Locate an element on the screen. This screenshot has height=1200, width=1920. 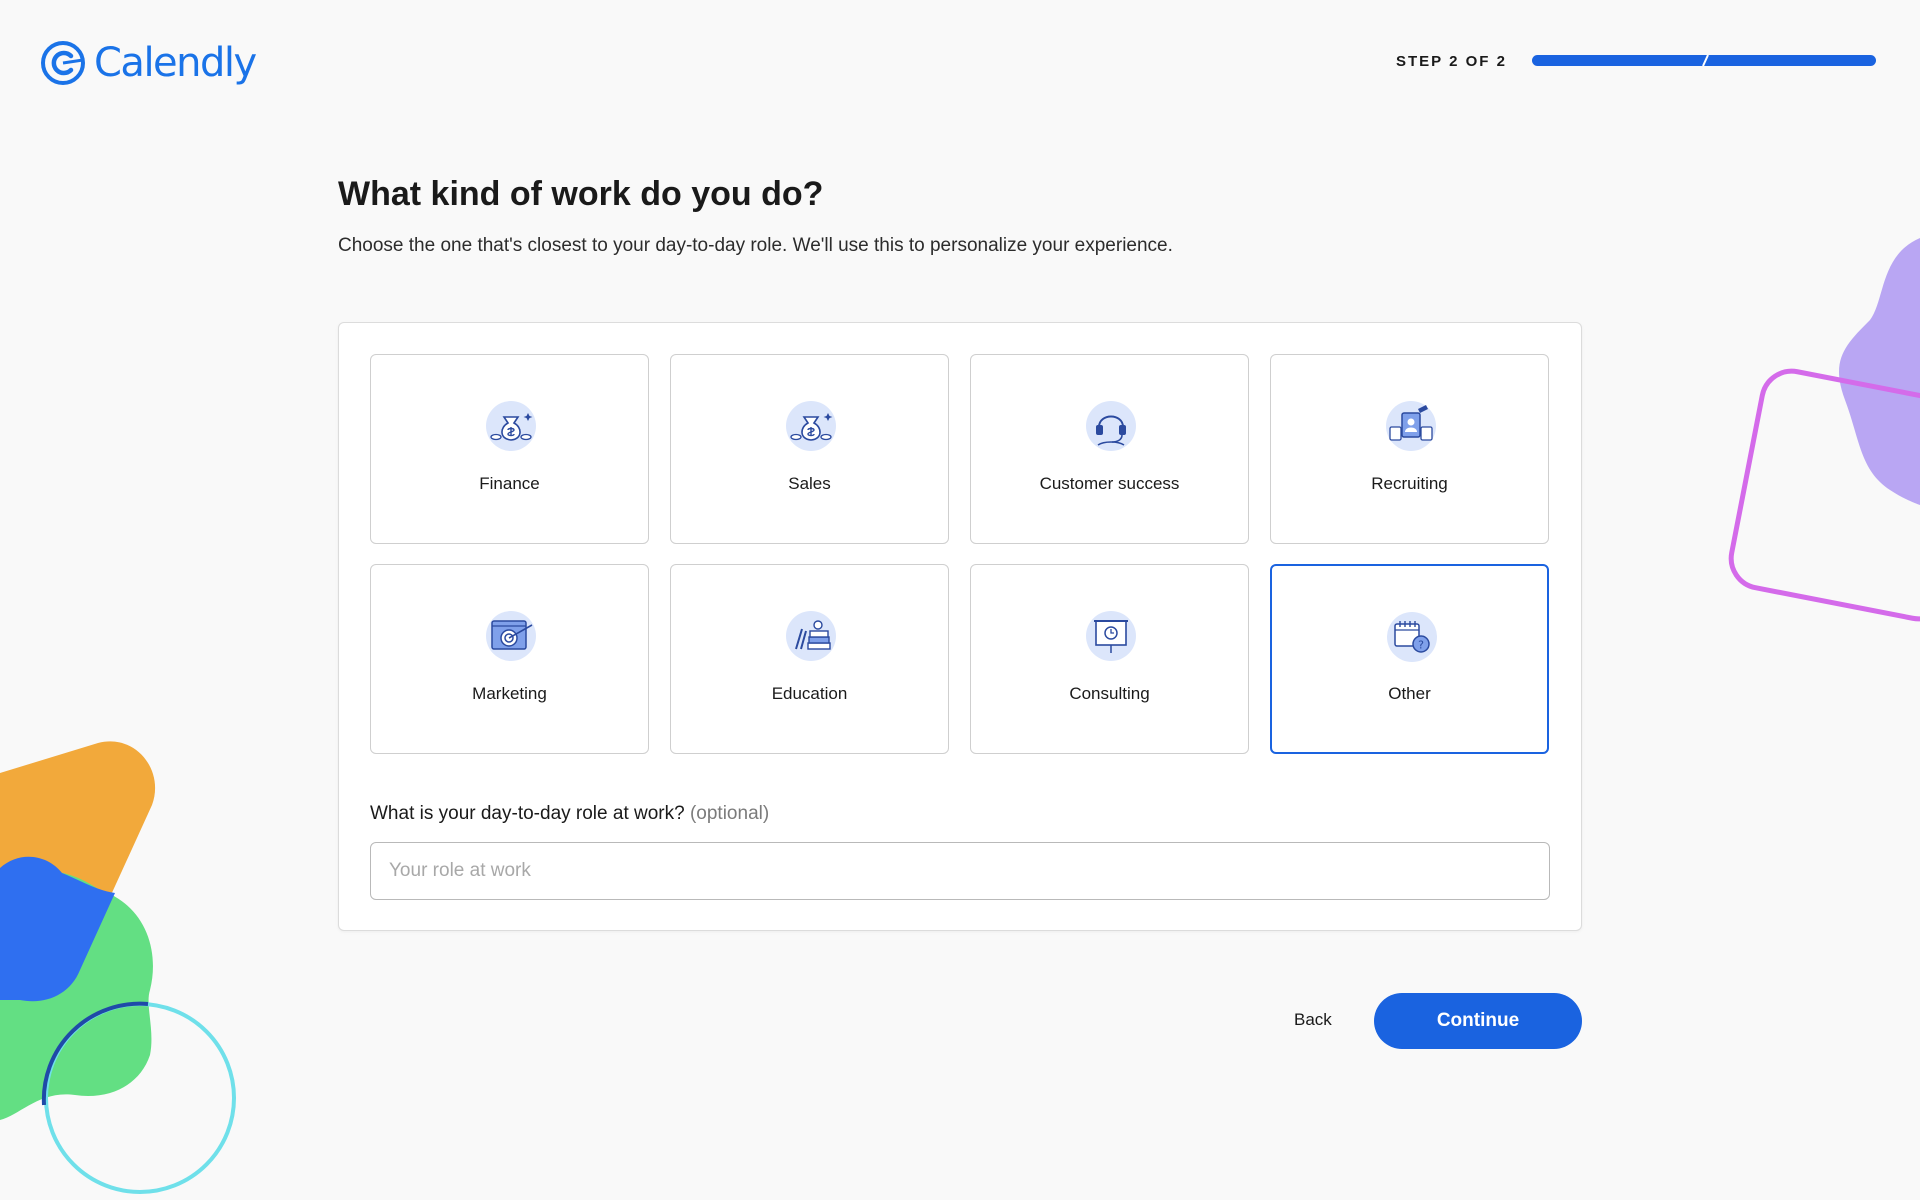
blue-blob is located at coordinates (57, 929).